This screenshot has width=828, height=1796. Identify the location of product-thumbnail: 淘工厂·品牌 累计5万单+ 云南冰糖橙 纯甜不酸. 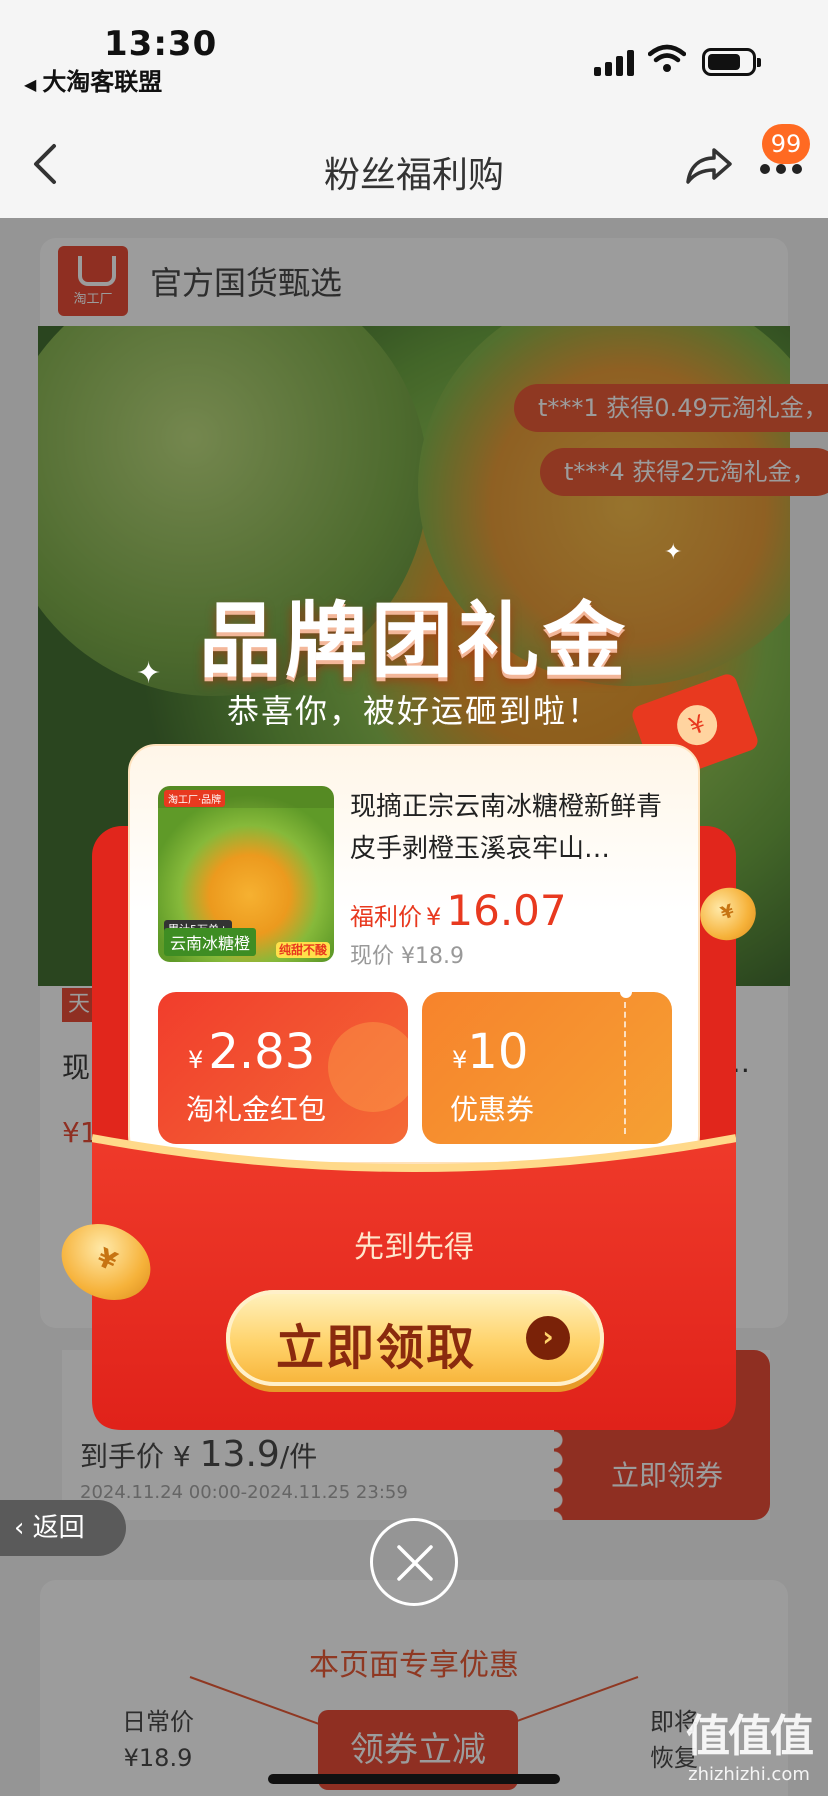
(246, 874).